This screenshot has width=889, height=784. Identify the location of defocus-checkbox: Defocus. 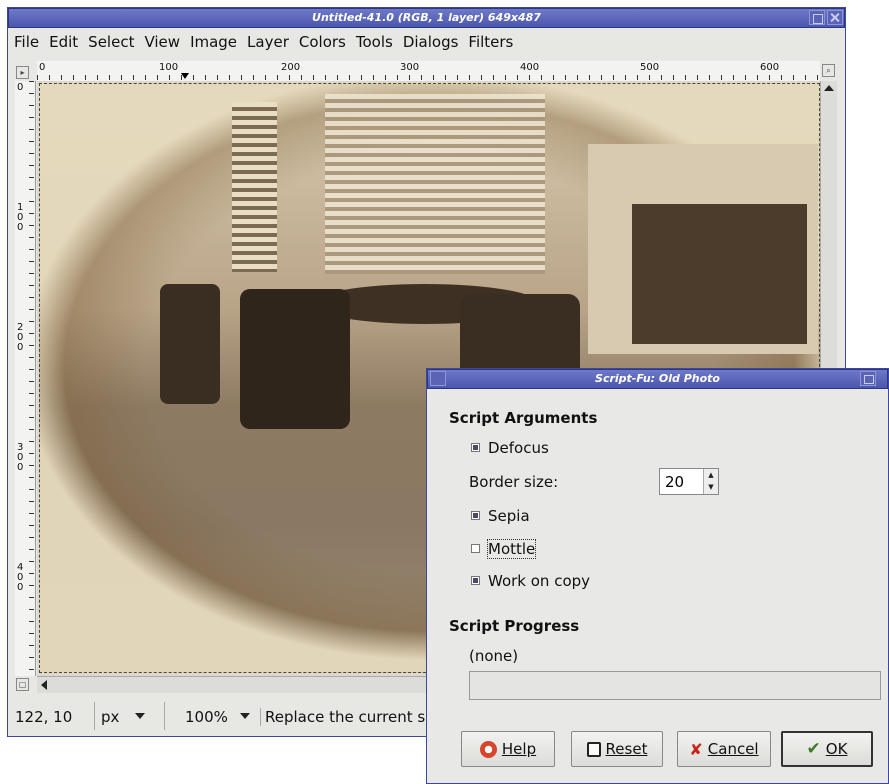
(510, 448).